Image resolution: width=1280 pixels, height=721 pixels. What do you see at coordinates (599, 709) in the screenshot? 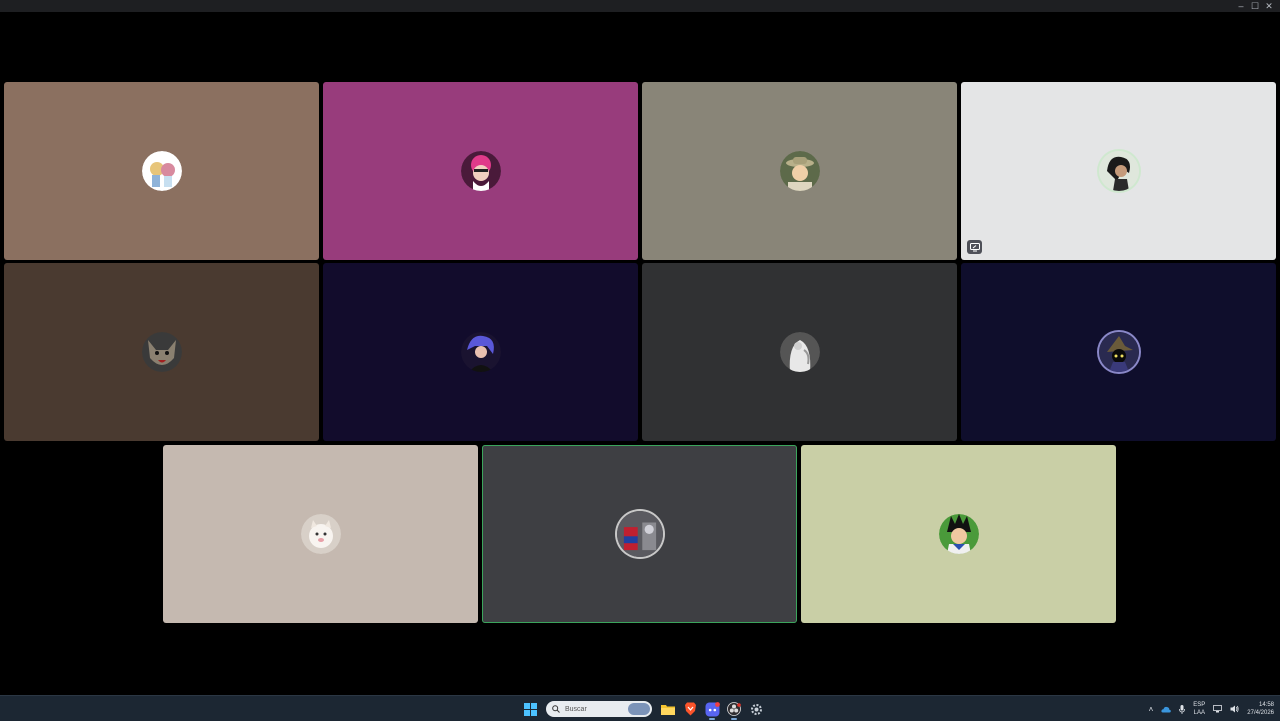
I see `taskbar-search-box: Buscar` at bounding box center [599, 709].